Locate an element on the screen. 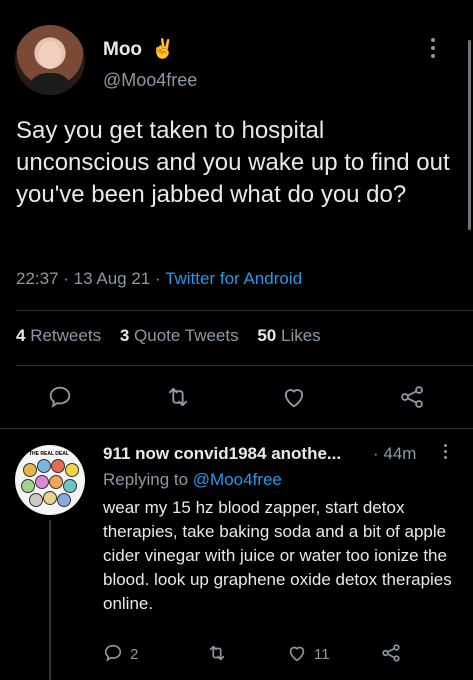  reply-more-options-icon is located at coordinates (445, 453).